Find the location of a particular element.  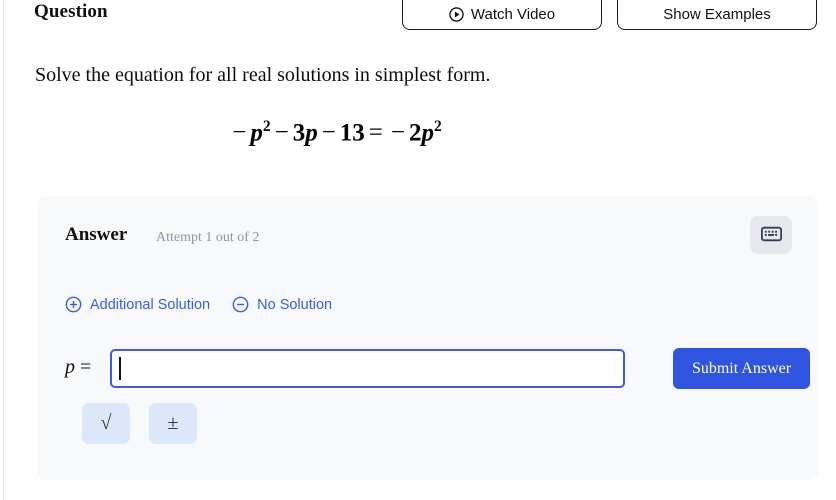

solution-actions: Additional Solution No Solution is located at coordinates (198, 304).